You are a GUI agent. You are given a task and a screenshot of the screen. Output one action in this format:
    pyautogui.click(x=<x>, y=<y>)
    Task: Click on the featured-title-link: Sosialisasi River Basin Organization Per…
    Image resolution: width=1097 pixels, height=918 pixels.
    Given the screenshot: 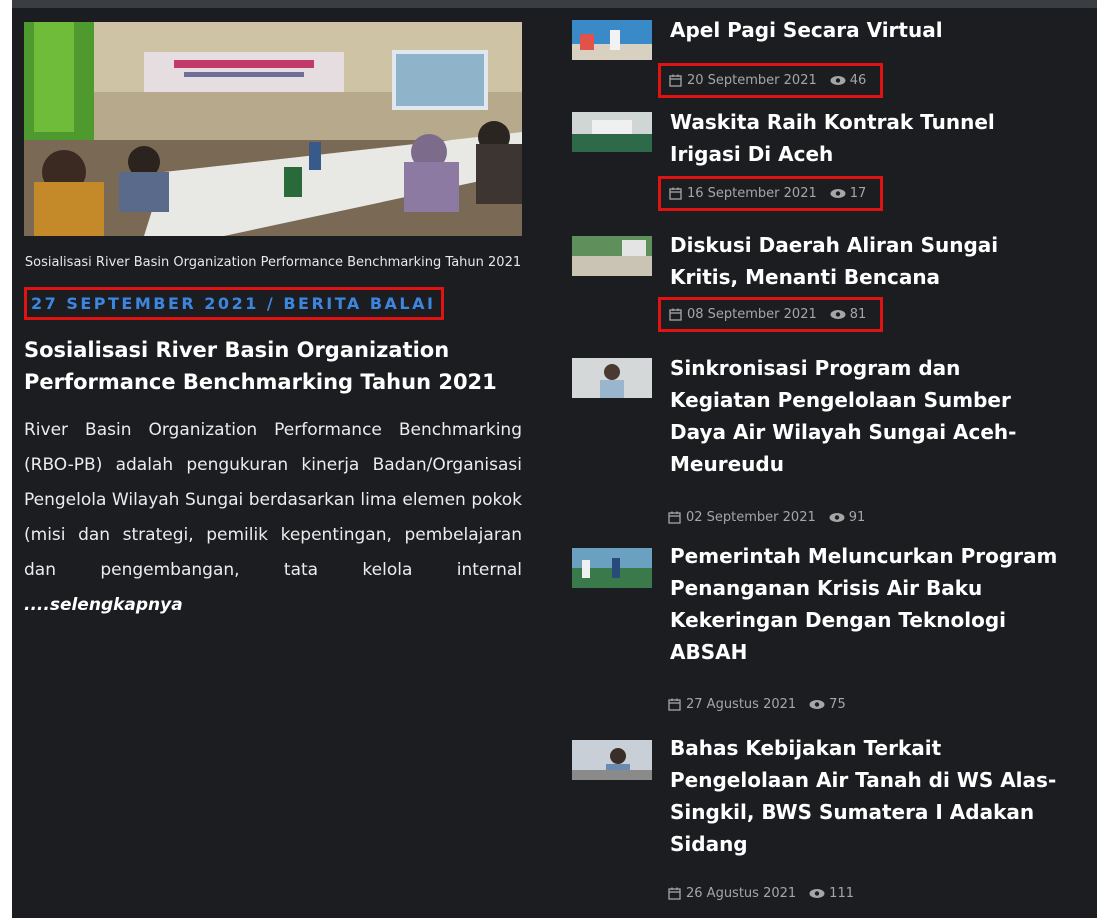 What is the action you would take?
    pyautogui.click(x=273, y=366)
    